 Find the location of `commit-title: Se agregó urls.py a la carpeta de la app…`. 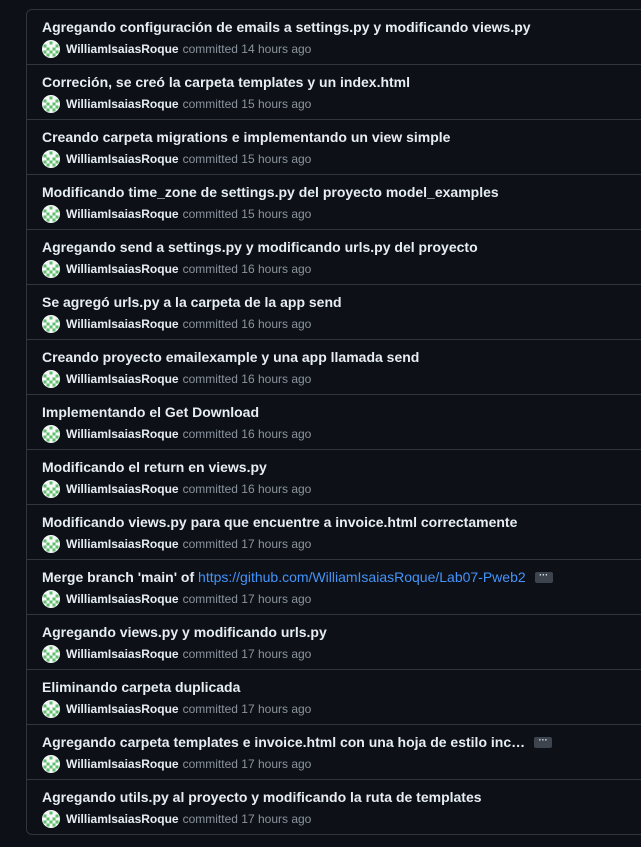

commit-title: Se agregó urls.py a la carpeta de la app… is located at coordinates (192, 302).